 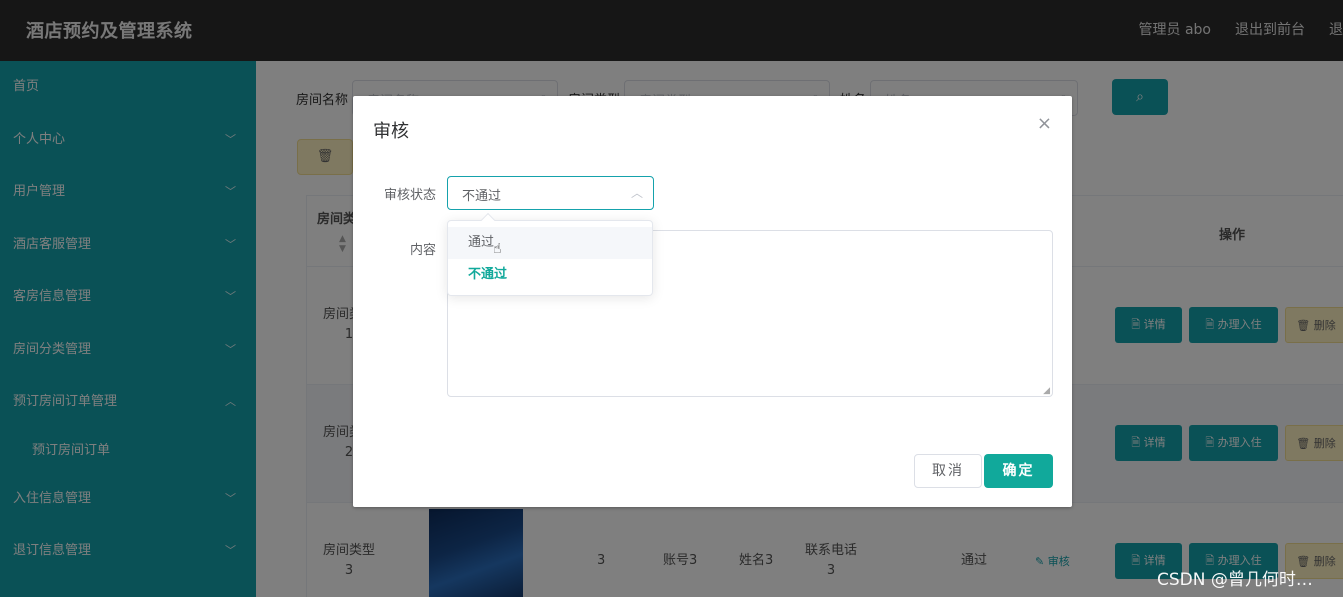 I want to click on resize-grip-icon: ◢, so click(x=1046, y=391).